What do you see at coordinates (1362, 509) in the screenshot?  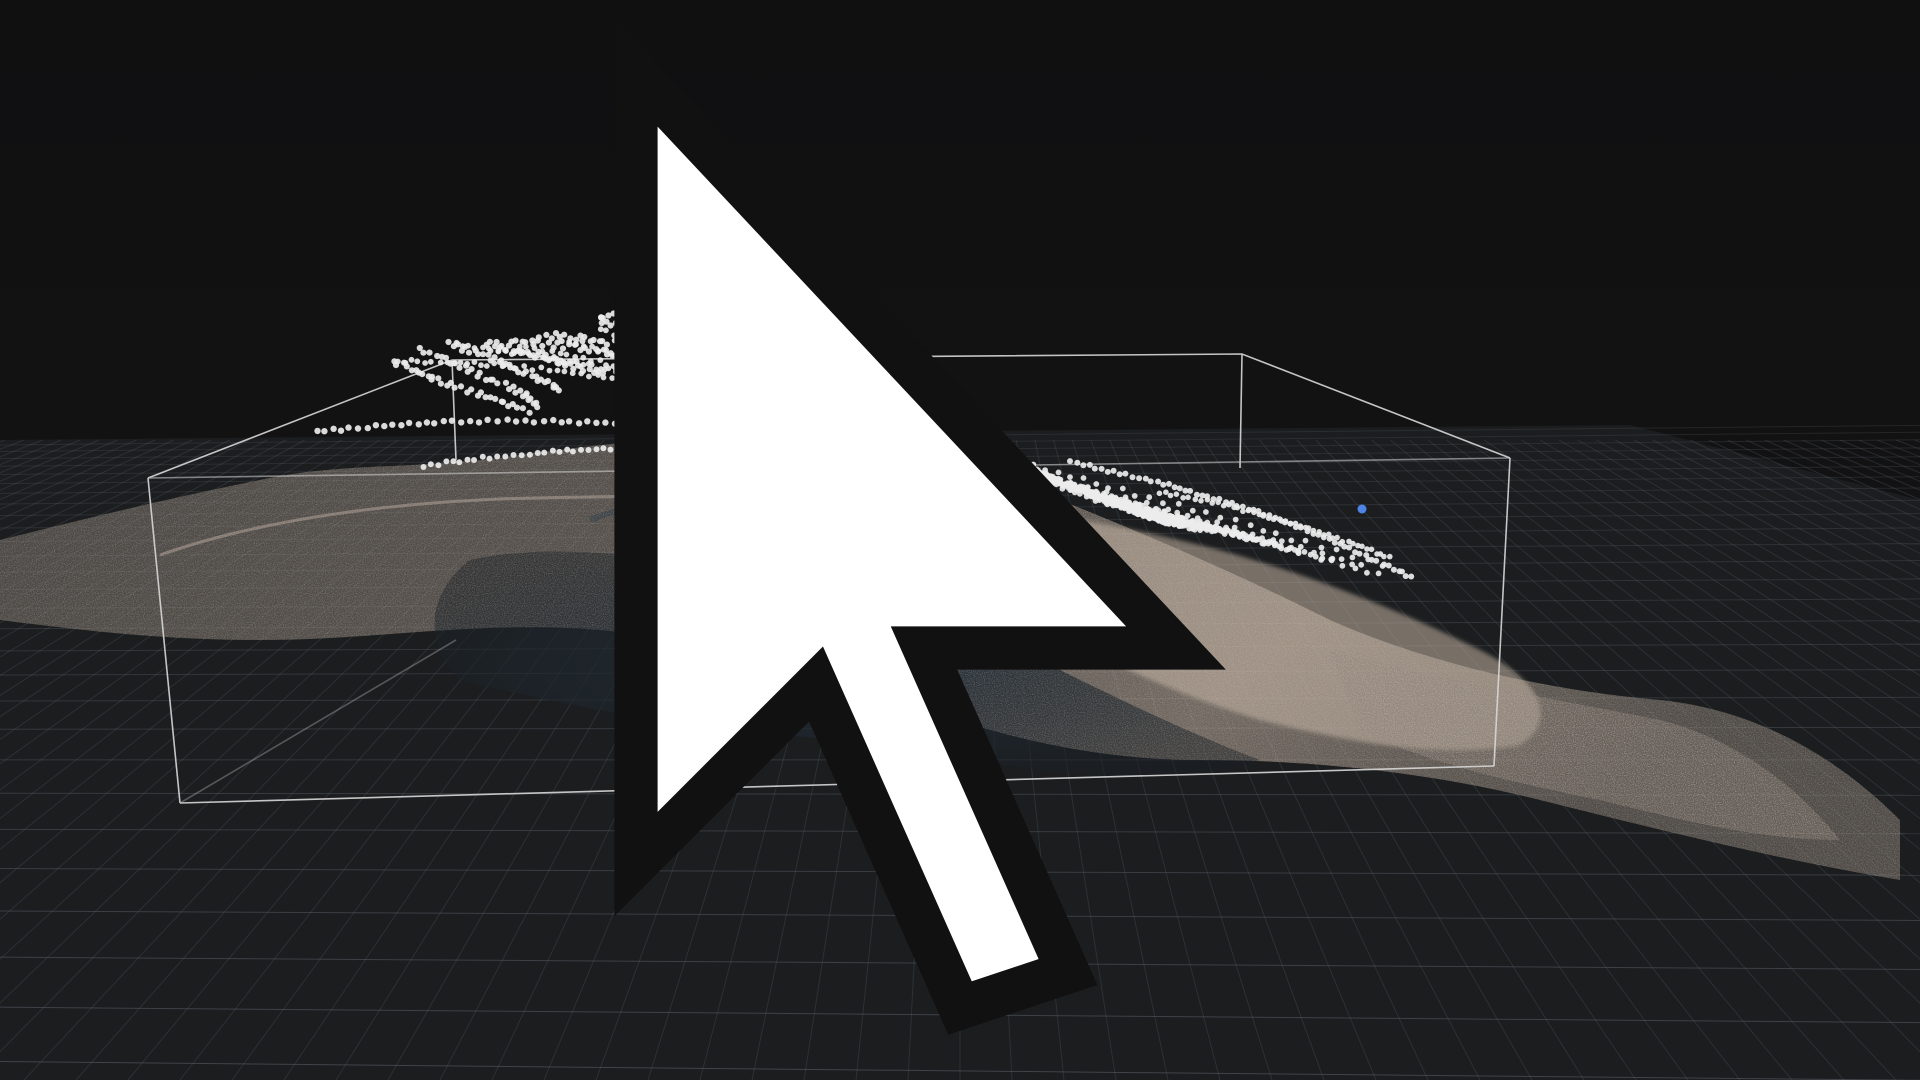 I see `blue-marker` at bounding box center [1362, 509].